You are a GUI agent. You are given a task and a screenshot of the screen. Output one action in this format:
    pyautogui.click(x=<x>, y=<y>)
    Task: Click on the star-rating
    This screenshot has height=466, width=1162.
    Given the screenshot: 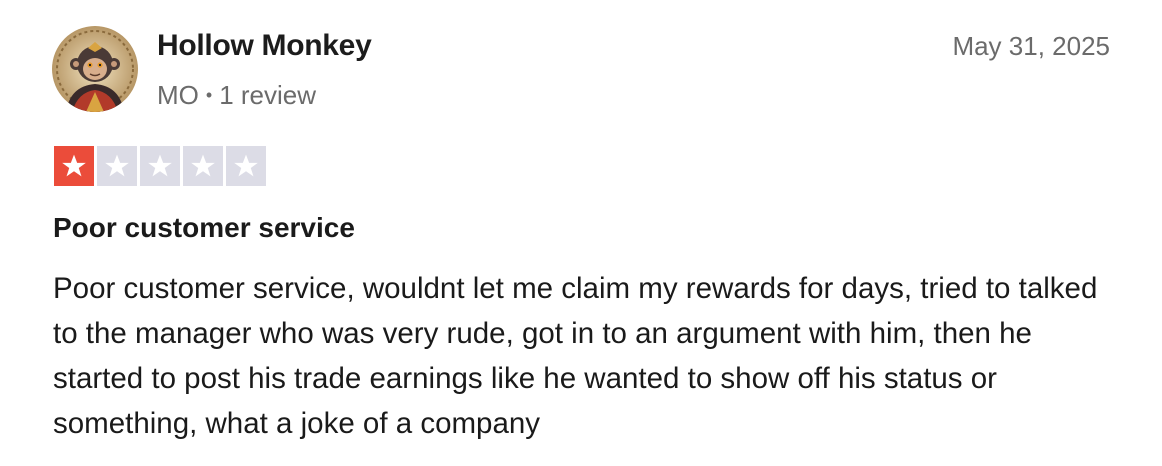 What is the action you would take?
    pyautogui.click(x=160, y=166)
    